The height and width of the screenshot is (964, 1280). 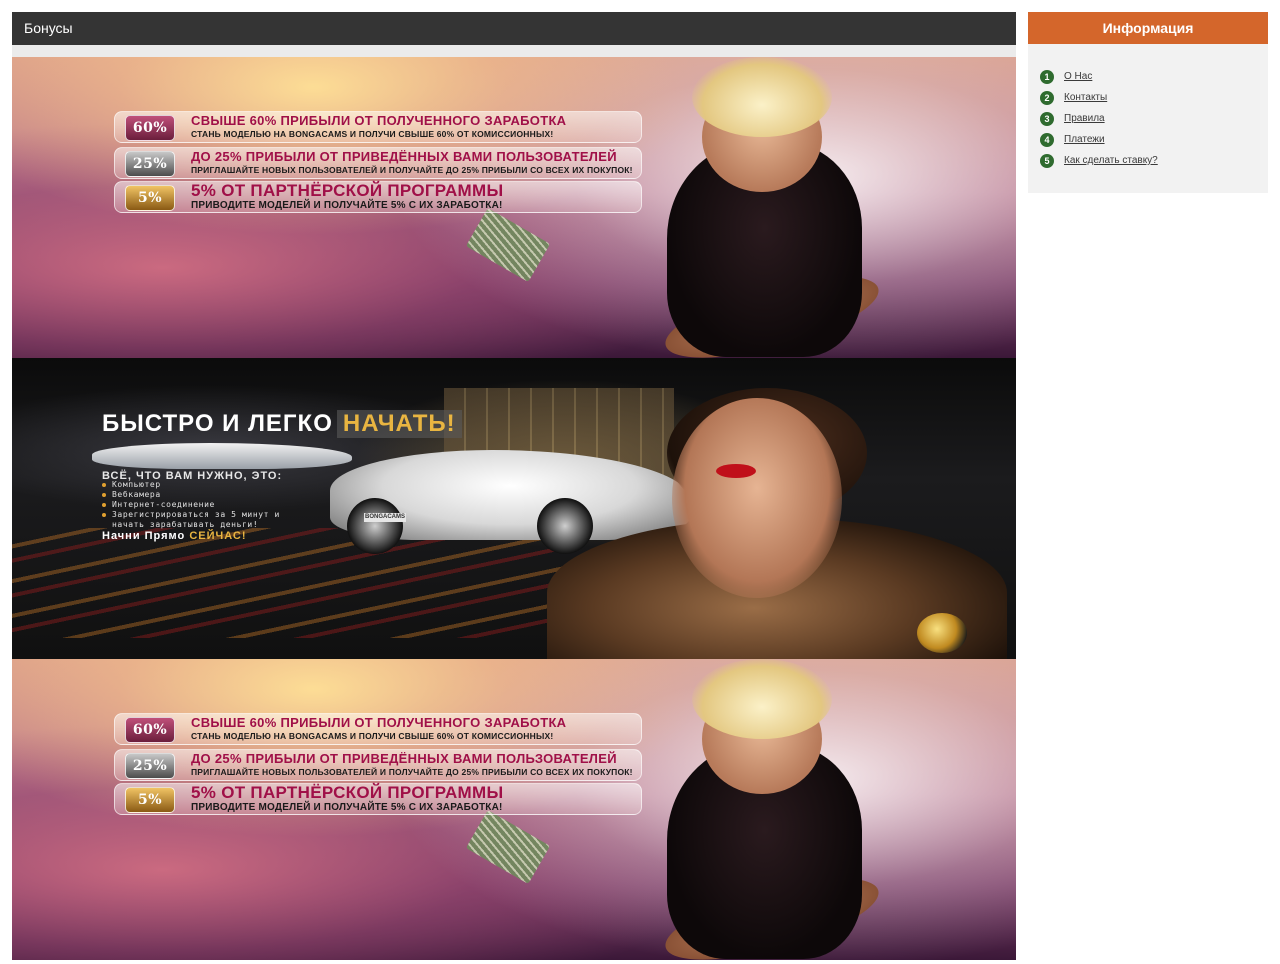 I want to click on sidebar-item-about: 1 О Нас, so click(x=1148, y=76).